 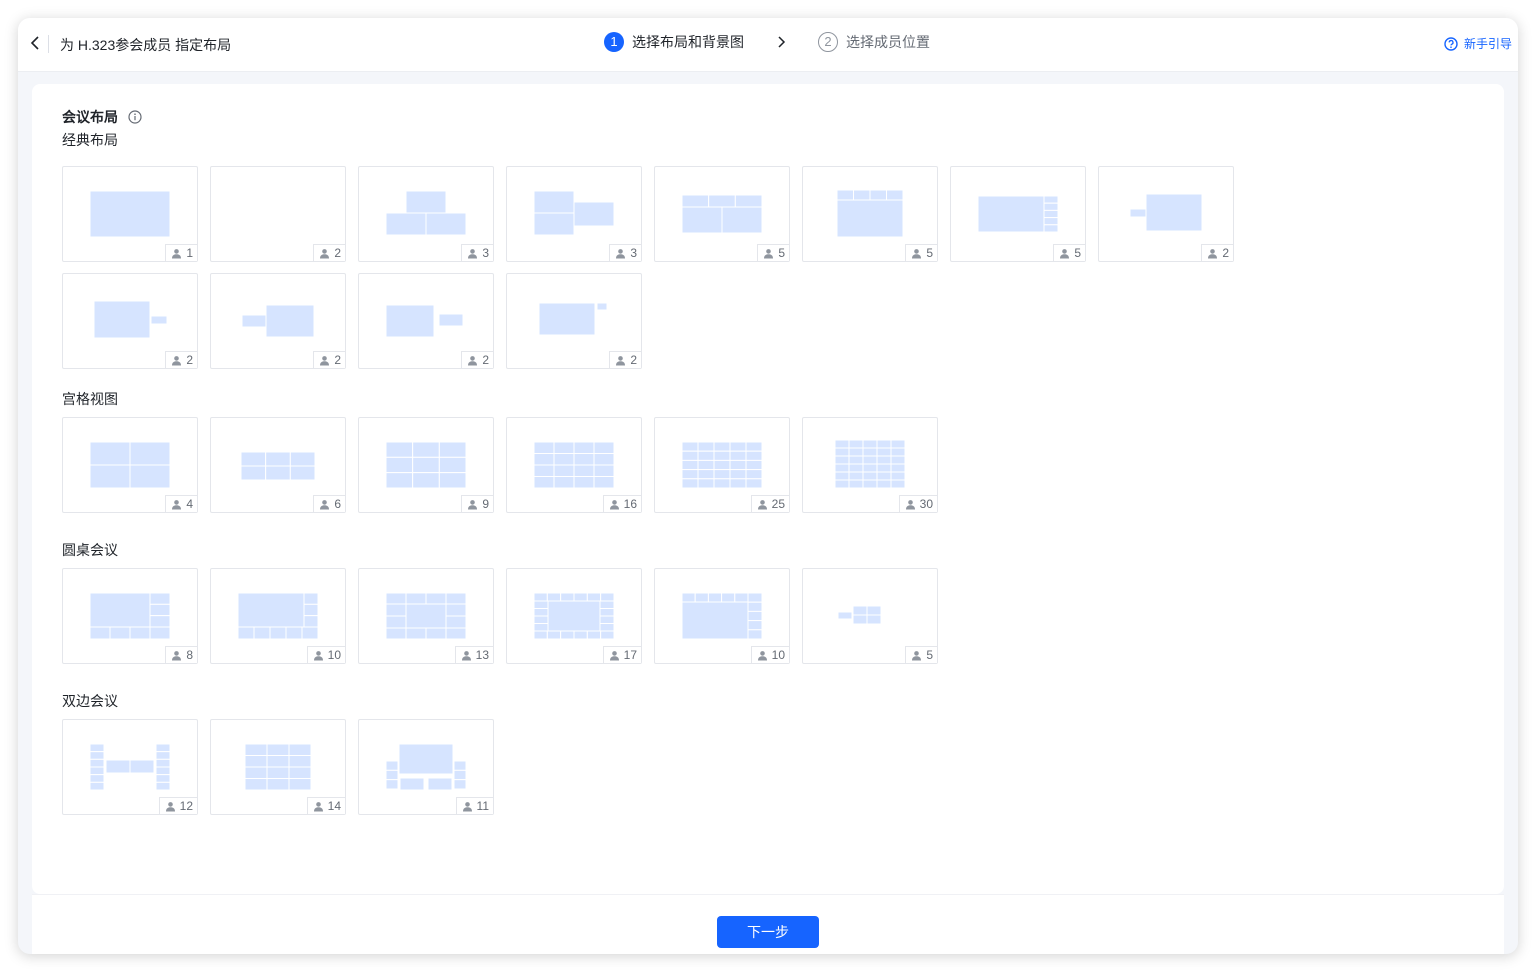 I want to click on section-title: 会议布局, so click(x=102, y=117).